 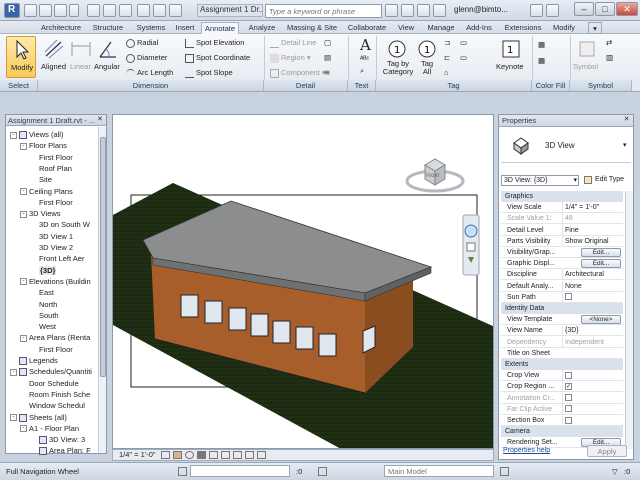 I want to click on browser-tree-item: Area Plan: F, so click(x=60, y=450).